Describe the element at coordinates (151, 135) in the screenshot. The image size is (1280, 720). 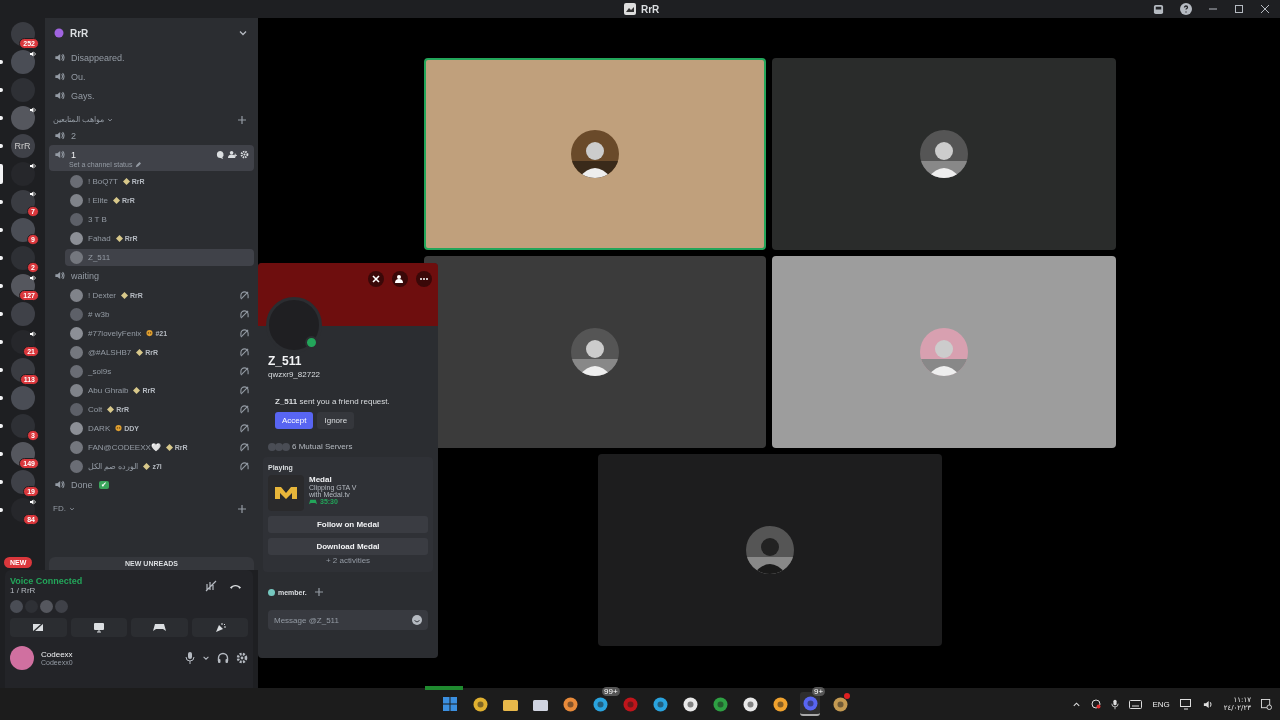
I see `voice-channel: 2` at that location.